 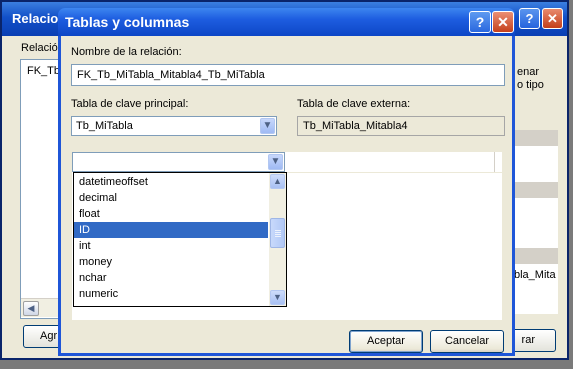 I want to click on relations-description: enar o tipo, so click(x=530, y=79).